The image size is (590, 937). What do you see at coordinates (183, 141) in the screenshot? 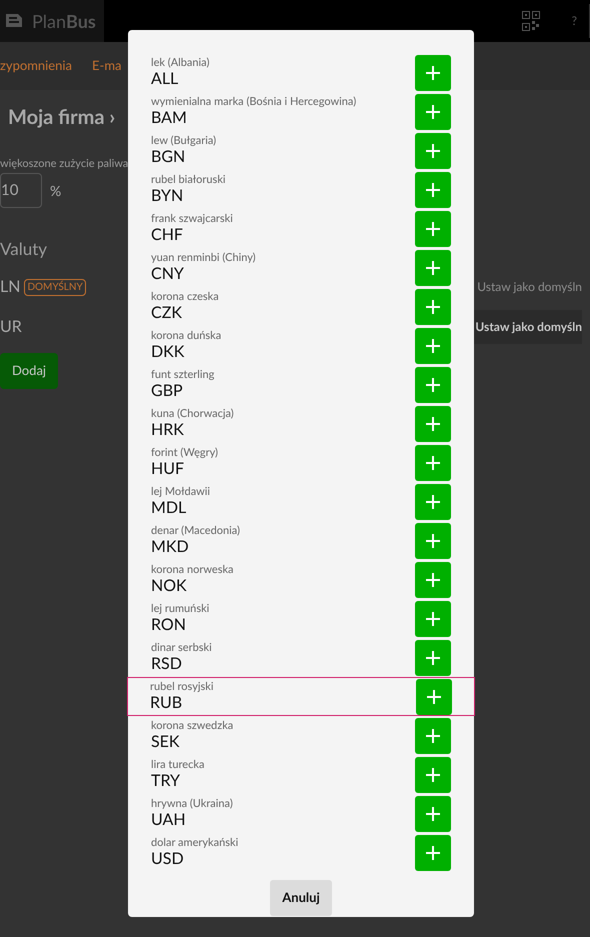
I see `currency-name: lew (Bułgaria)` at bounding box center [183, 141].